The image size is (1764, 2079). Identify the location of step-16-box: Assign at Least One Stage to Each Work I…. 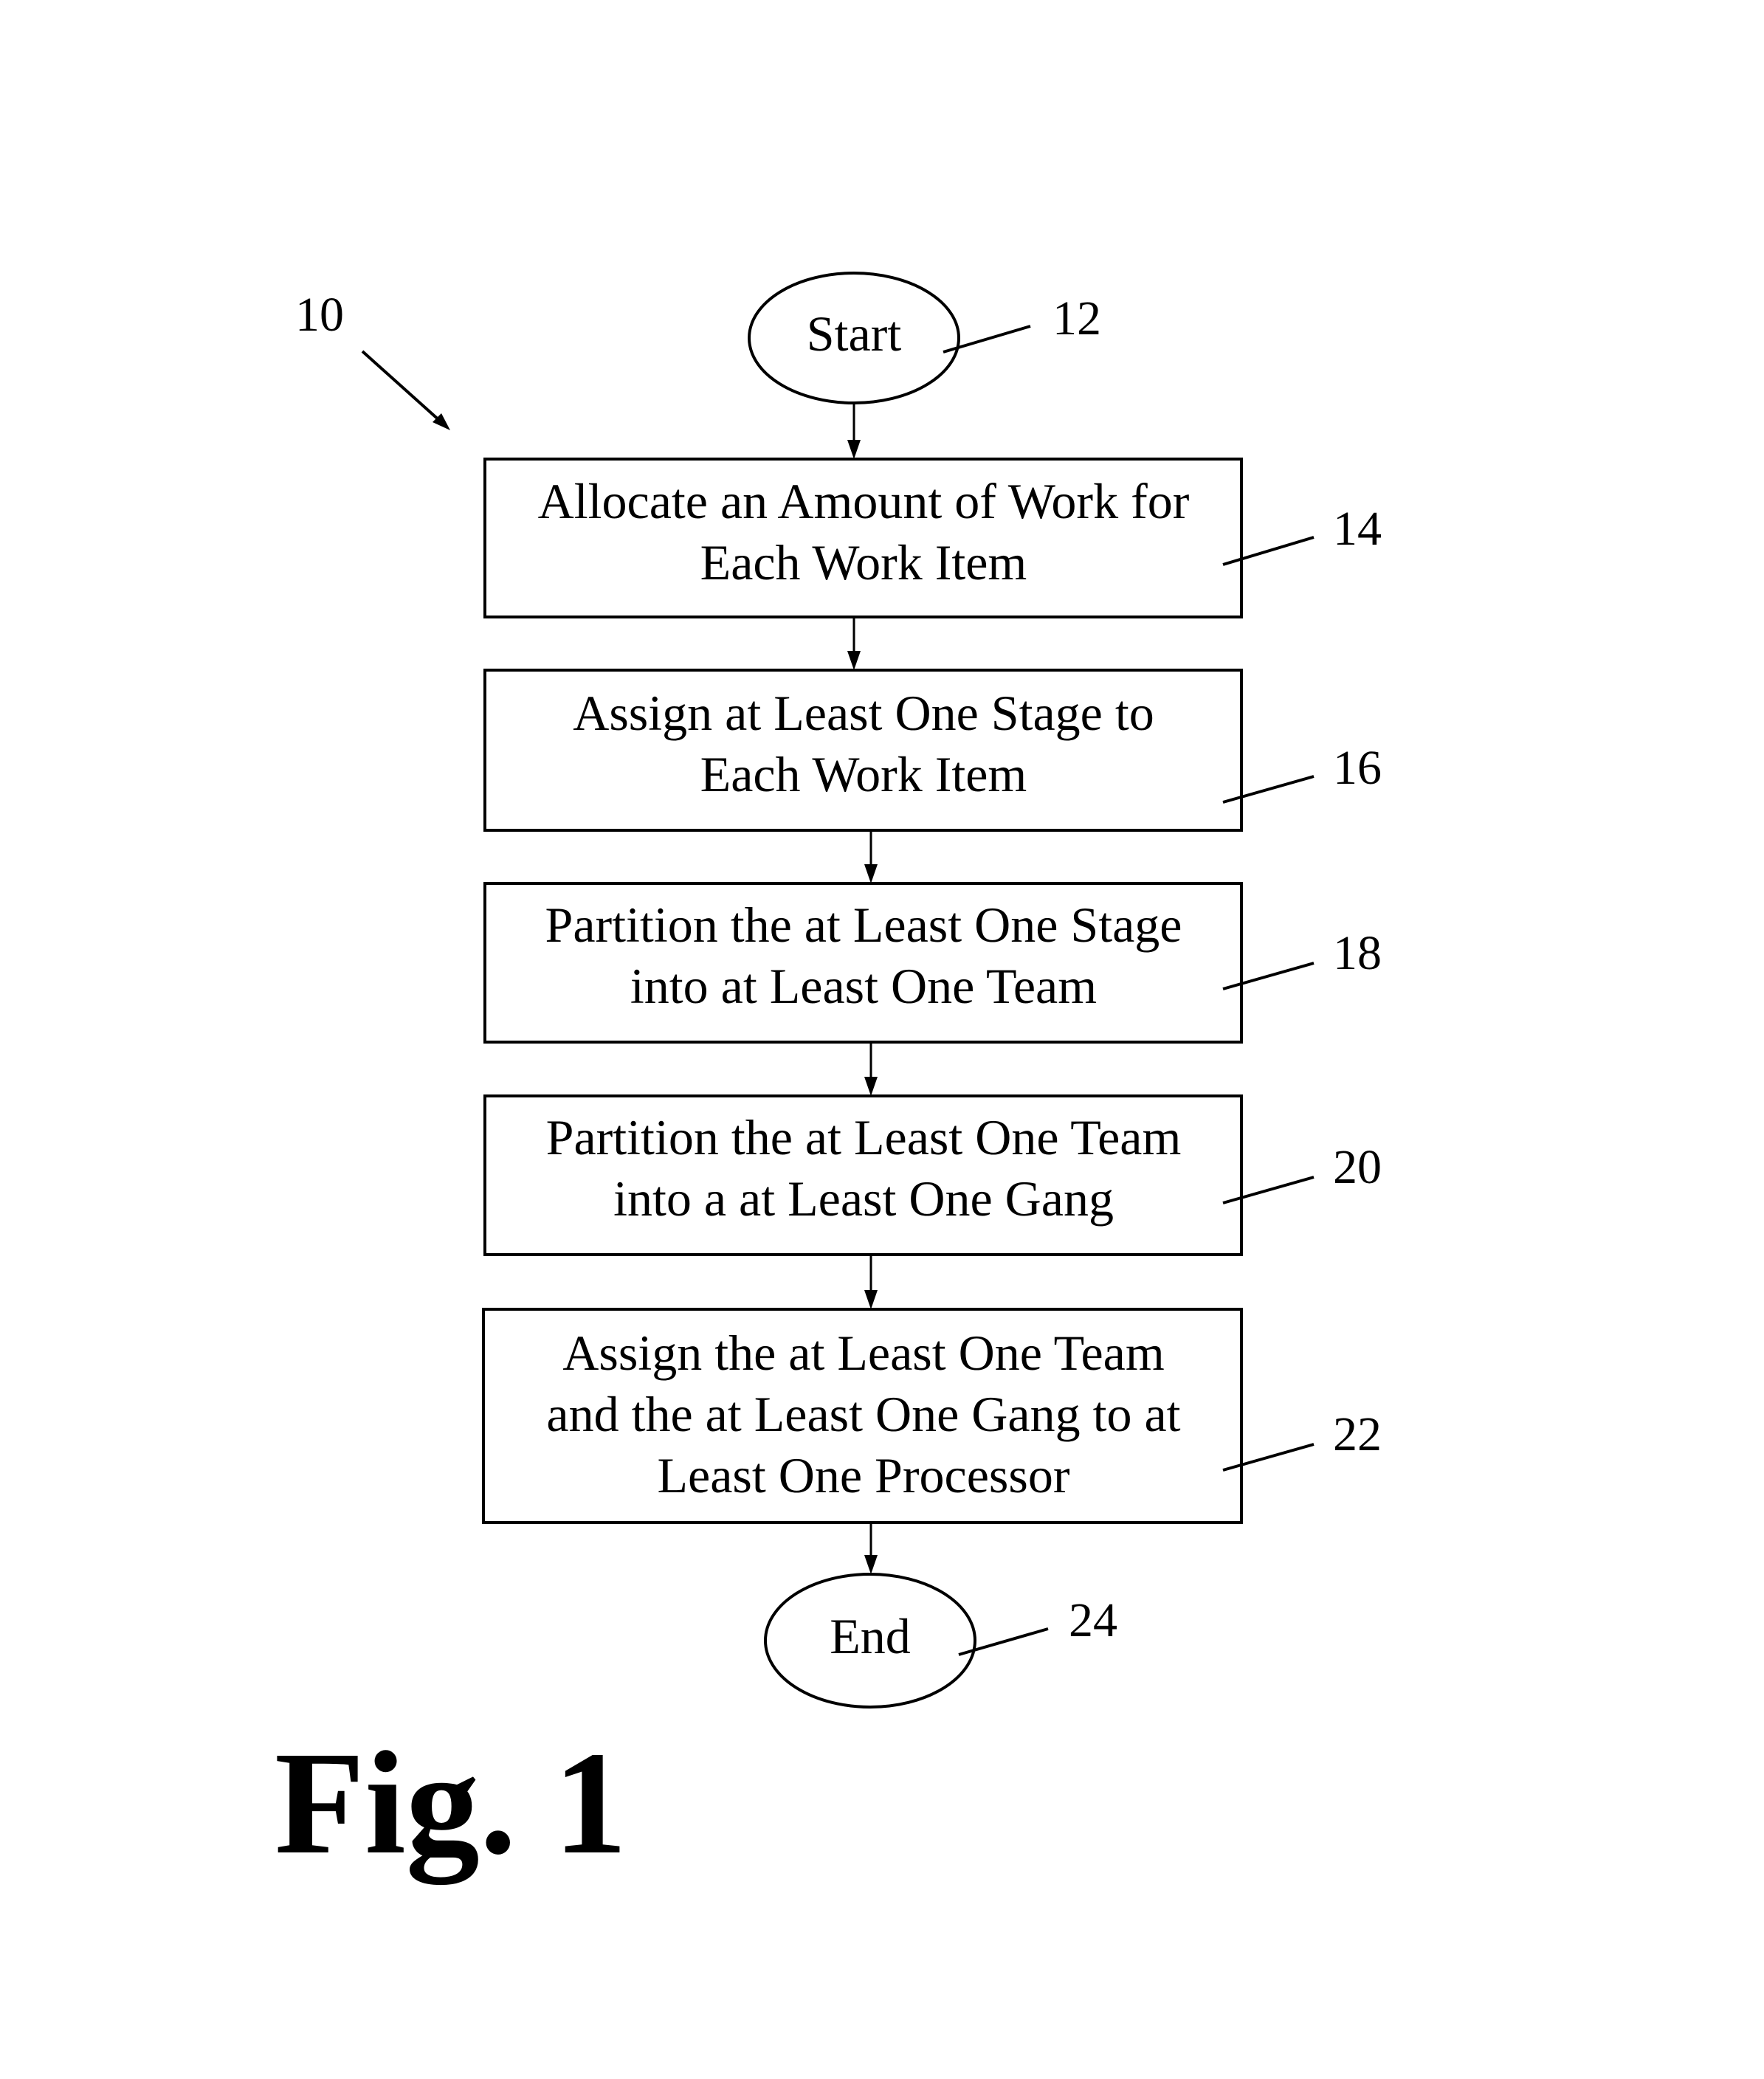
(863, 750).